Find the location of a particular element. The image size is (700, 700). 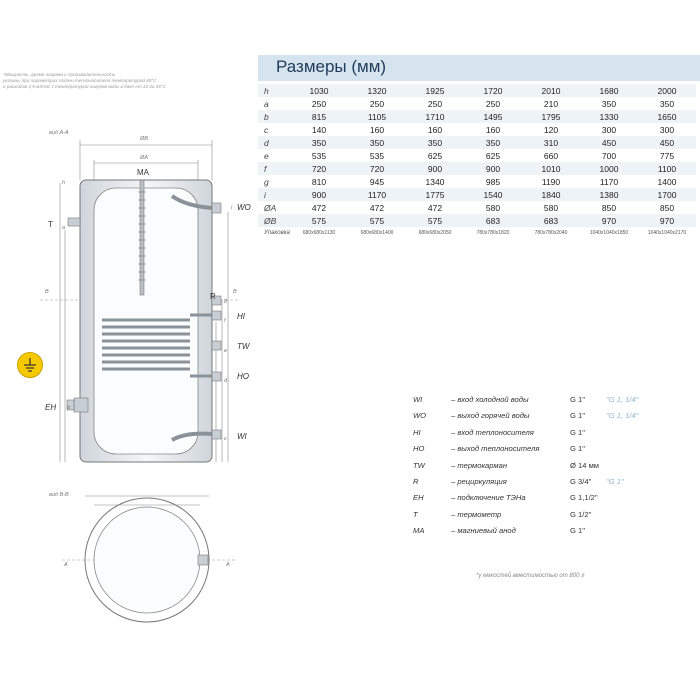

section-marker-a-right: B is located at coordinates (235, 292).